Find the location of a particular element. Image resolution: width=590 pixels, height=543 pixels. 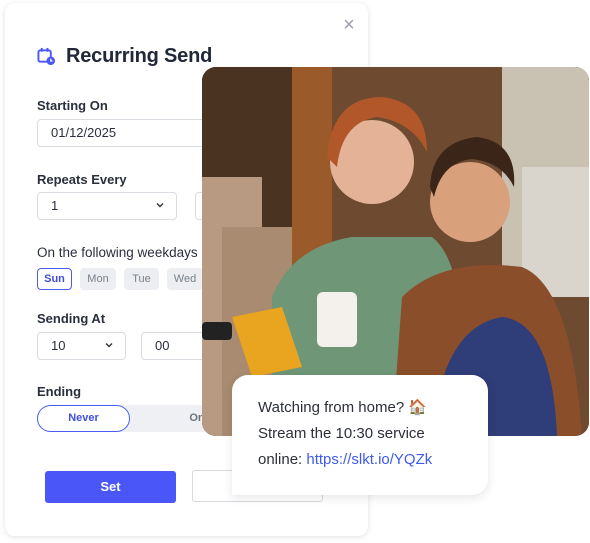

message-line-2: Stream the 10:30 service is located at coordinates (341, 433).